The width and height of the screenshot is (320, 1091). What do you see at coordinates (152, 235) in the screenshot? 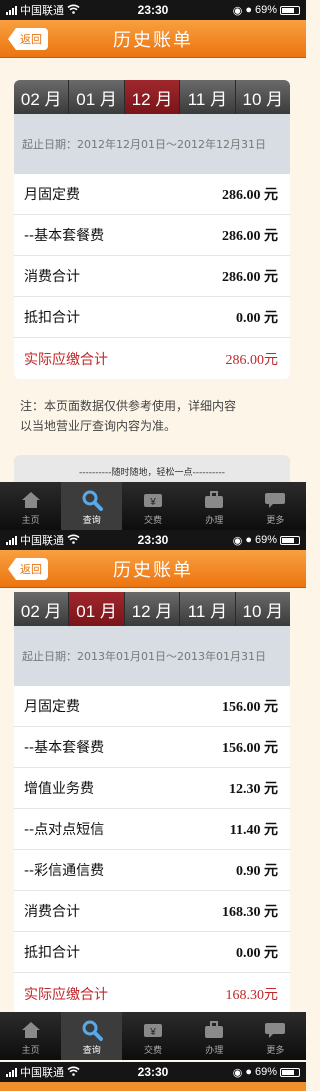
I see `bill-row: --基本套餐费 286.00 元` at bounding box center [152, 235].